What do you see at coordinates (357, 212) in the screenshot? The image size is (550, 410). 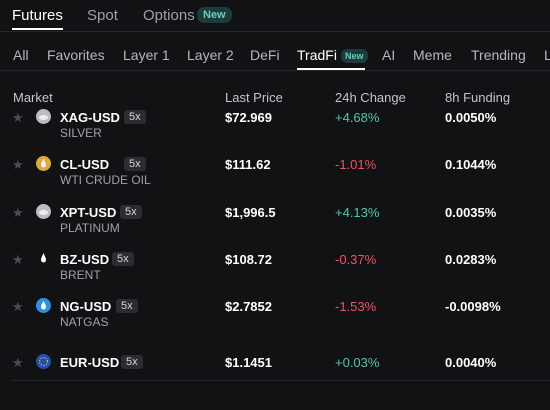 I see `change-24h: +4.13%` at bounding box center [357, 212].